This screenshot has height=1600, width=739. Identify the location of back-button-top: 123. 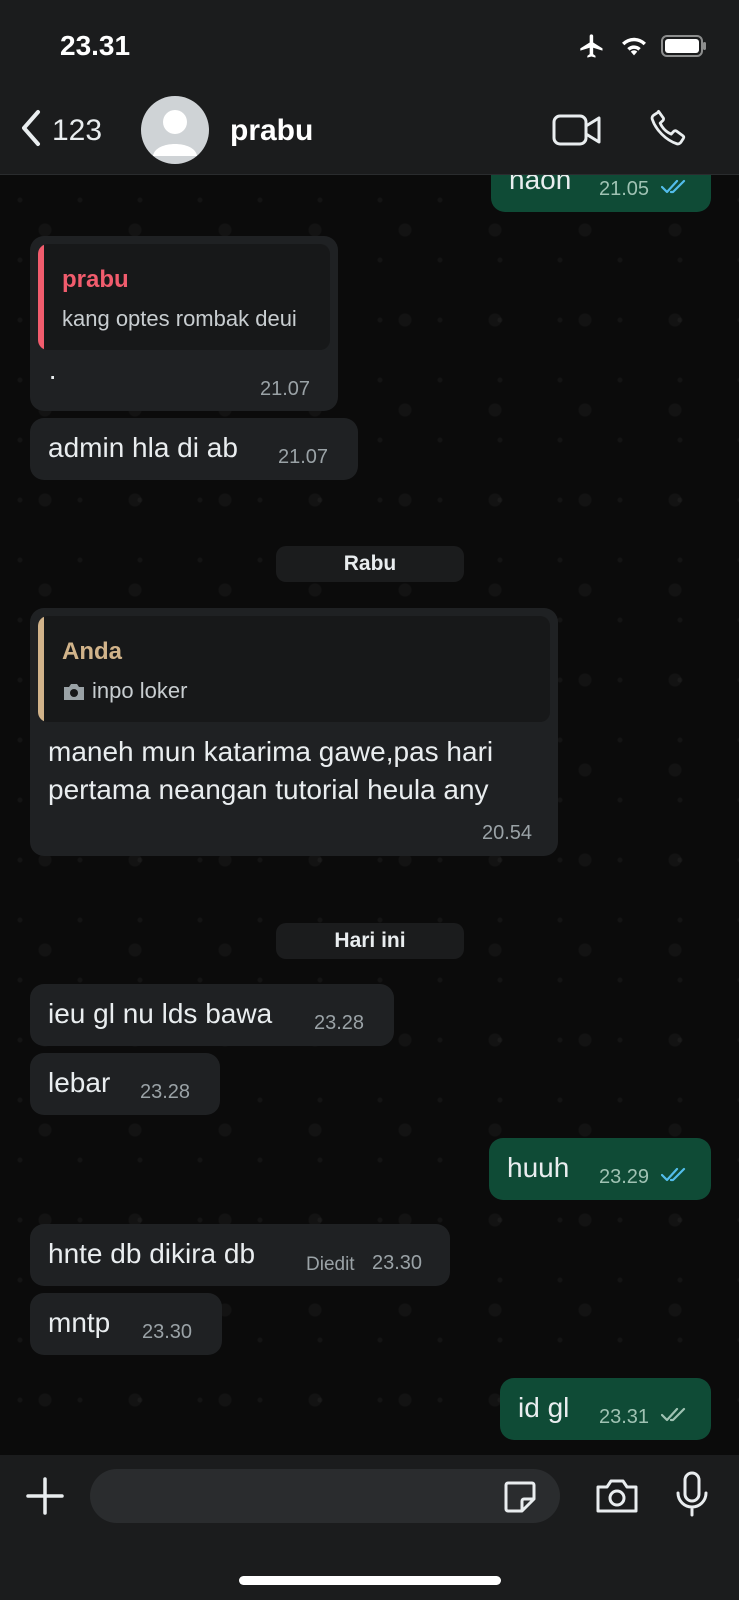
(60, 130).